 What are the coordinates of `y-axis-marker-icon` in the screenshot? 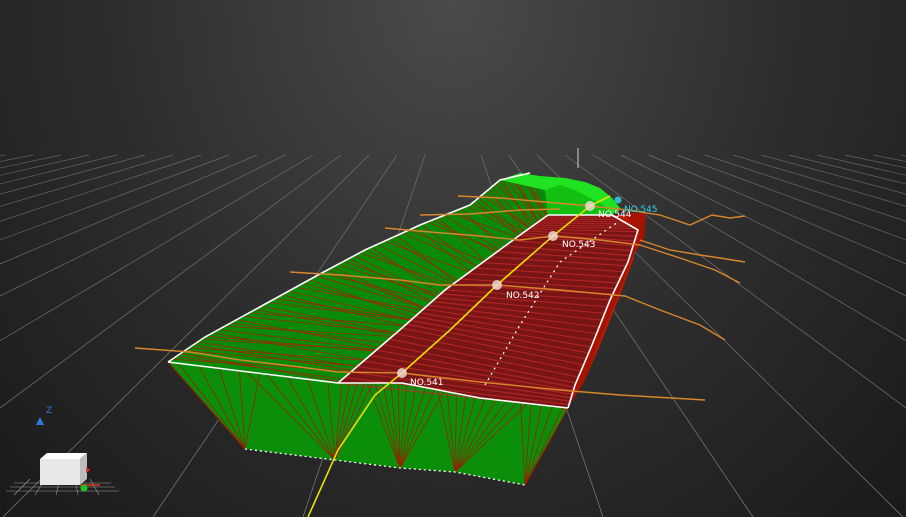 It's located at (84, 488).